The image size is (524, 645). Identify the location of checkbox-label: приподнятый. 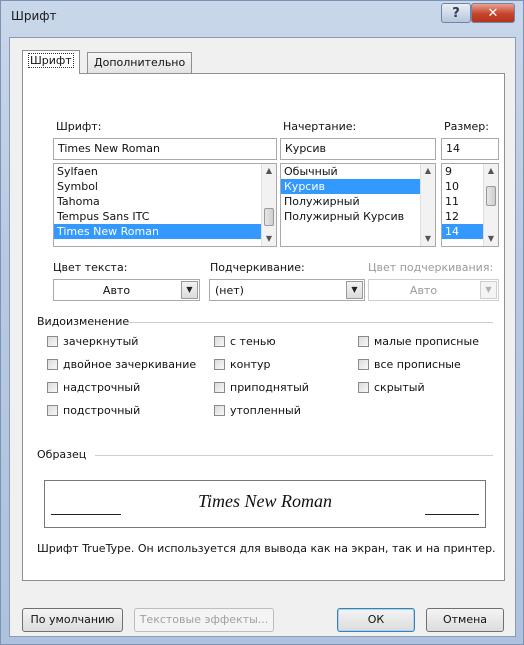
(269, 387).